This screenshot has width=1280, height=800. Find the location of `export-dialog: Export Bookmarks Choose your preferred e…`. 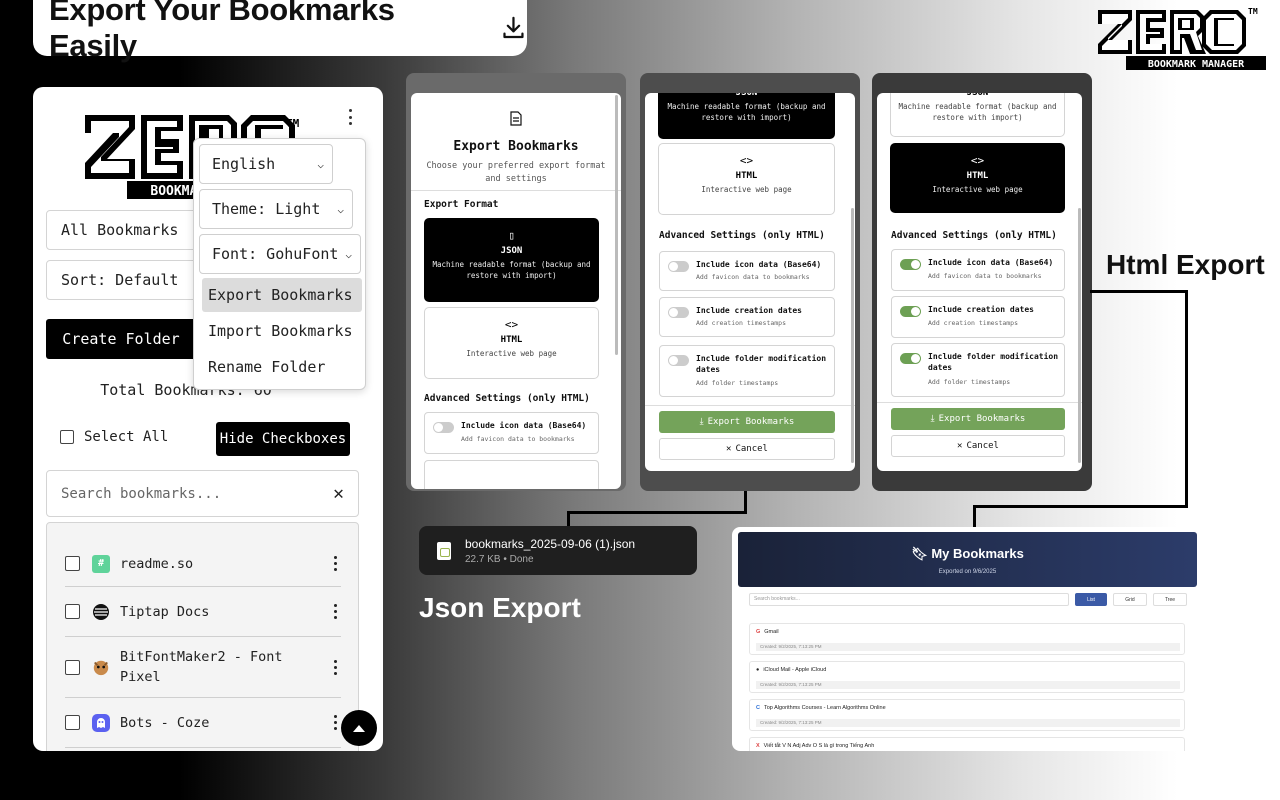

export-dialog: Export Bookmarks Choose your preferred e… is located at coordinates (516, 291).